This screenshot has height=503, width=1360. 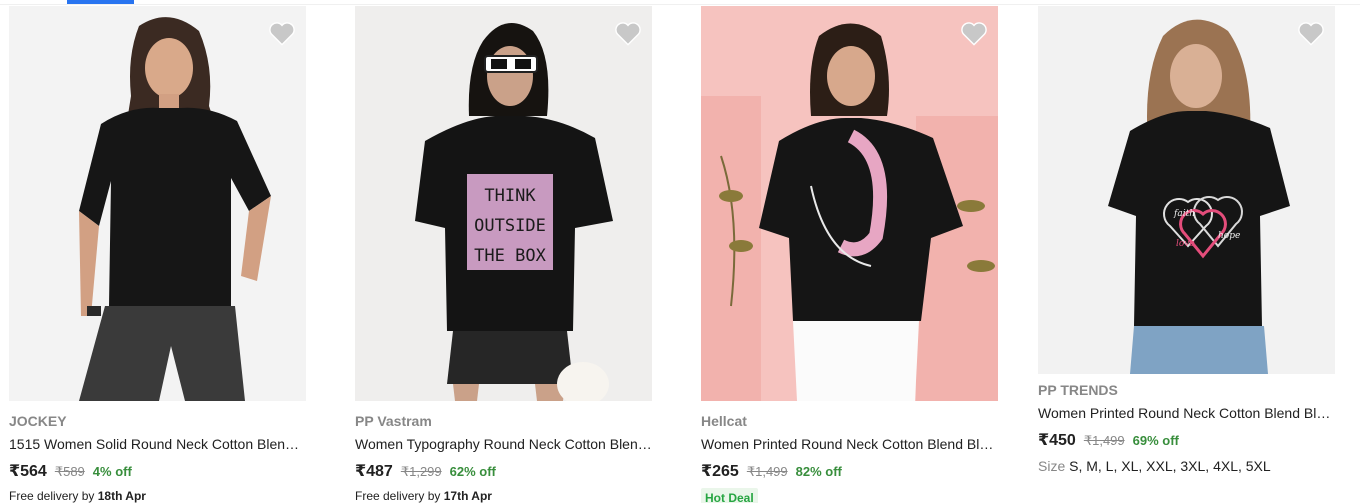 I want to click on print-word-3: hope, so click(x=1229, y=236).